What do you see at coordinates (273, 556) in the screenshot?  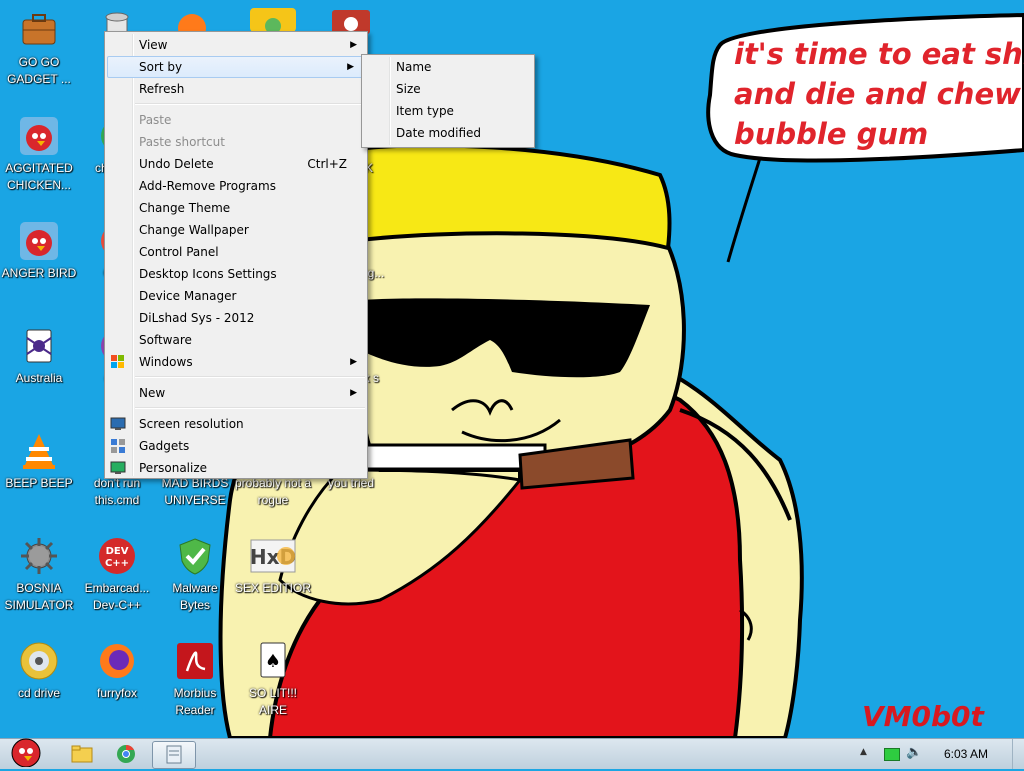 I see `hxd-icon: HxD` at bounding box center [273, 556].